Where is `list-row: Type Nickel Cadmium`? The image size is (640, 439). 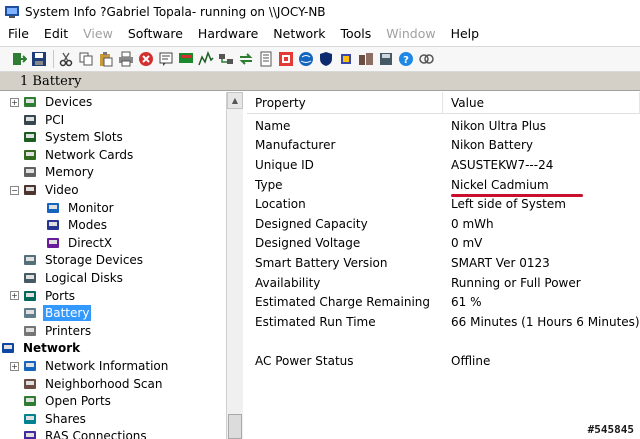
list-row: Type Nickel Cadmium is located at coordinates (443, 185).